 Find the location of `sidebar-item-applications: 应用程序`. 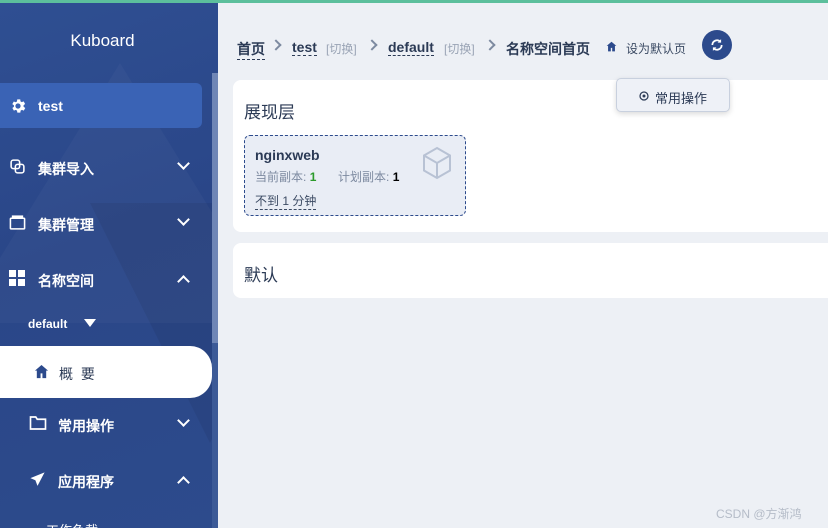

sidebar-item-applications: 应用程序 is located at coordinates (106, 478).